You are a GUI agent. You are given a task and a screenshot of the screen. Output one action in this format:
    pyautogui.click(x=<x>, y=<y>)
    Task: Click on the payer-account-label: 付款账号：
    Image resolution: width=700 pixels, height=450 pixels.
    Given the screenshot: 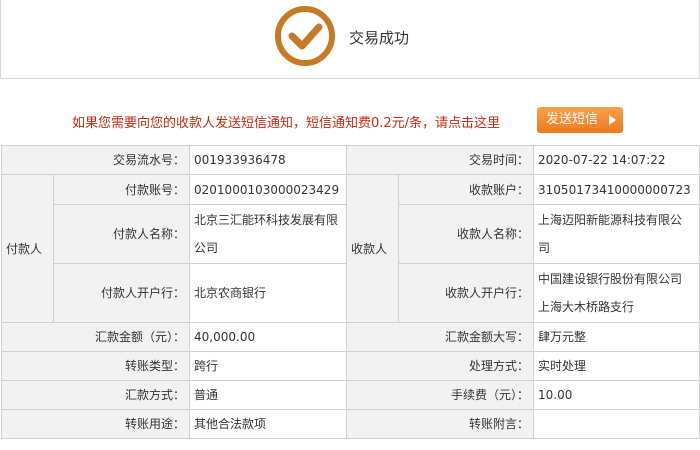 What is the action you would take?
    pyautogui.click(x=121, y=189)
    